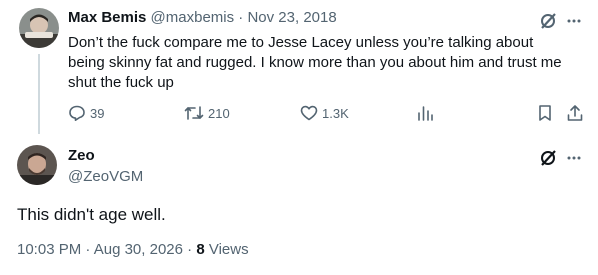 The width and height of the screenshot is (598, 275). I want to click on author-handle: @maxbemis, so click(193, 17).